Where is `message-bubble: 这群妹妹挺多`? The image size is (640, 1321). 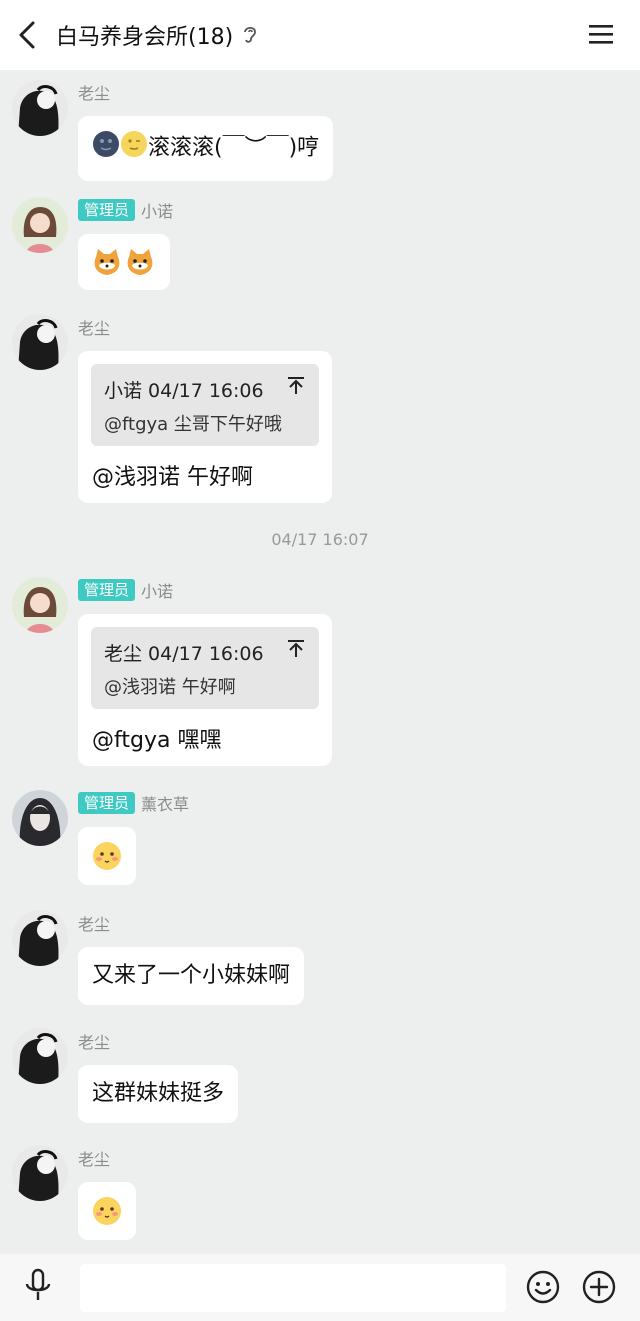 message-bubble: 这群妹妹挺多 is located at coordinates (158, 1094).